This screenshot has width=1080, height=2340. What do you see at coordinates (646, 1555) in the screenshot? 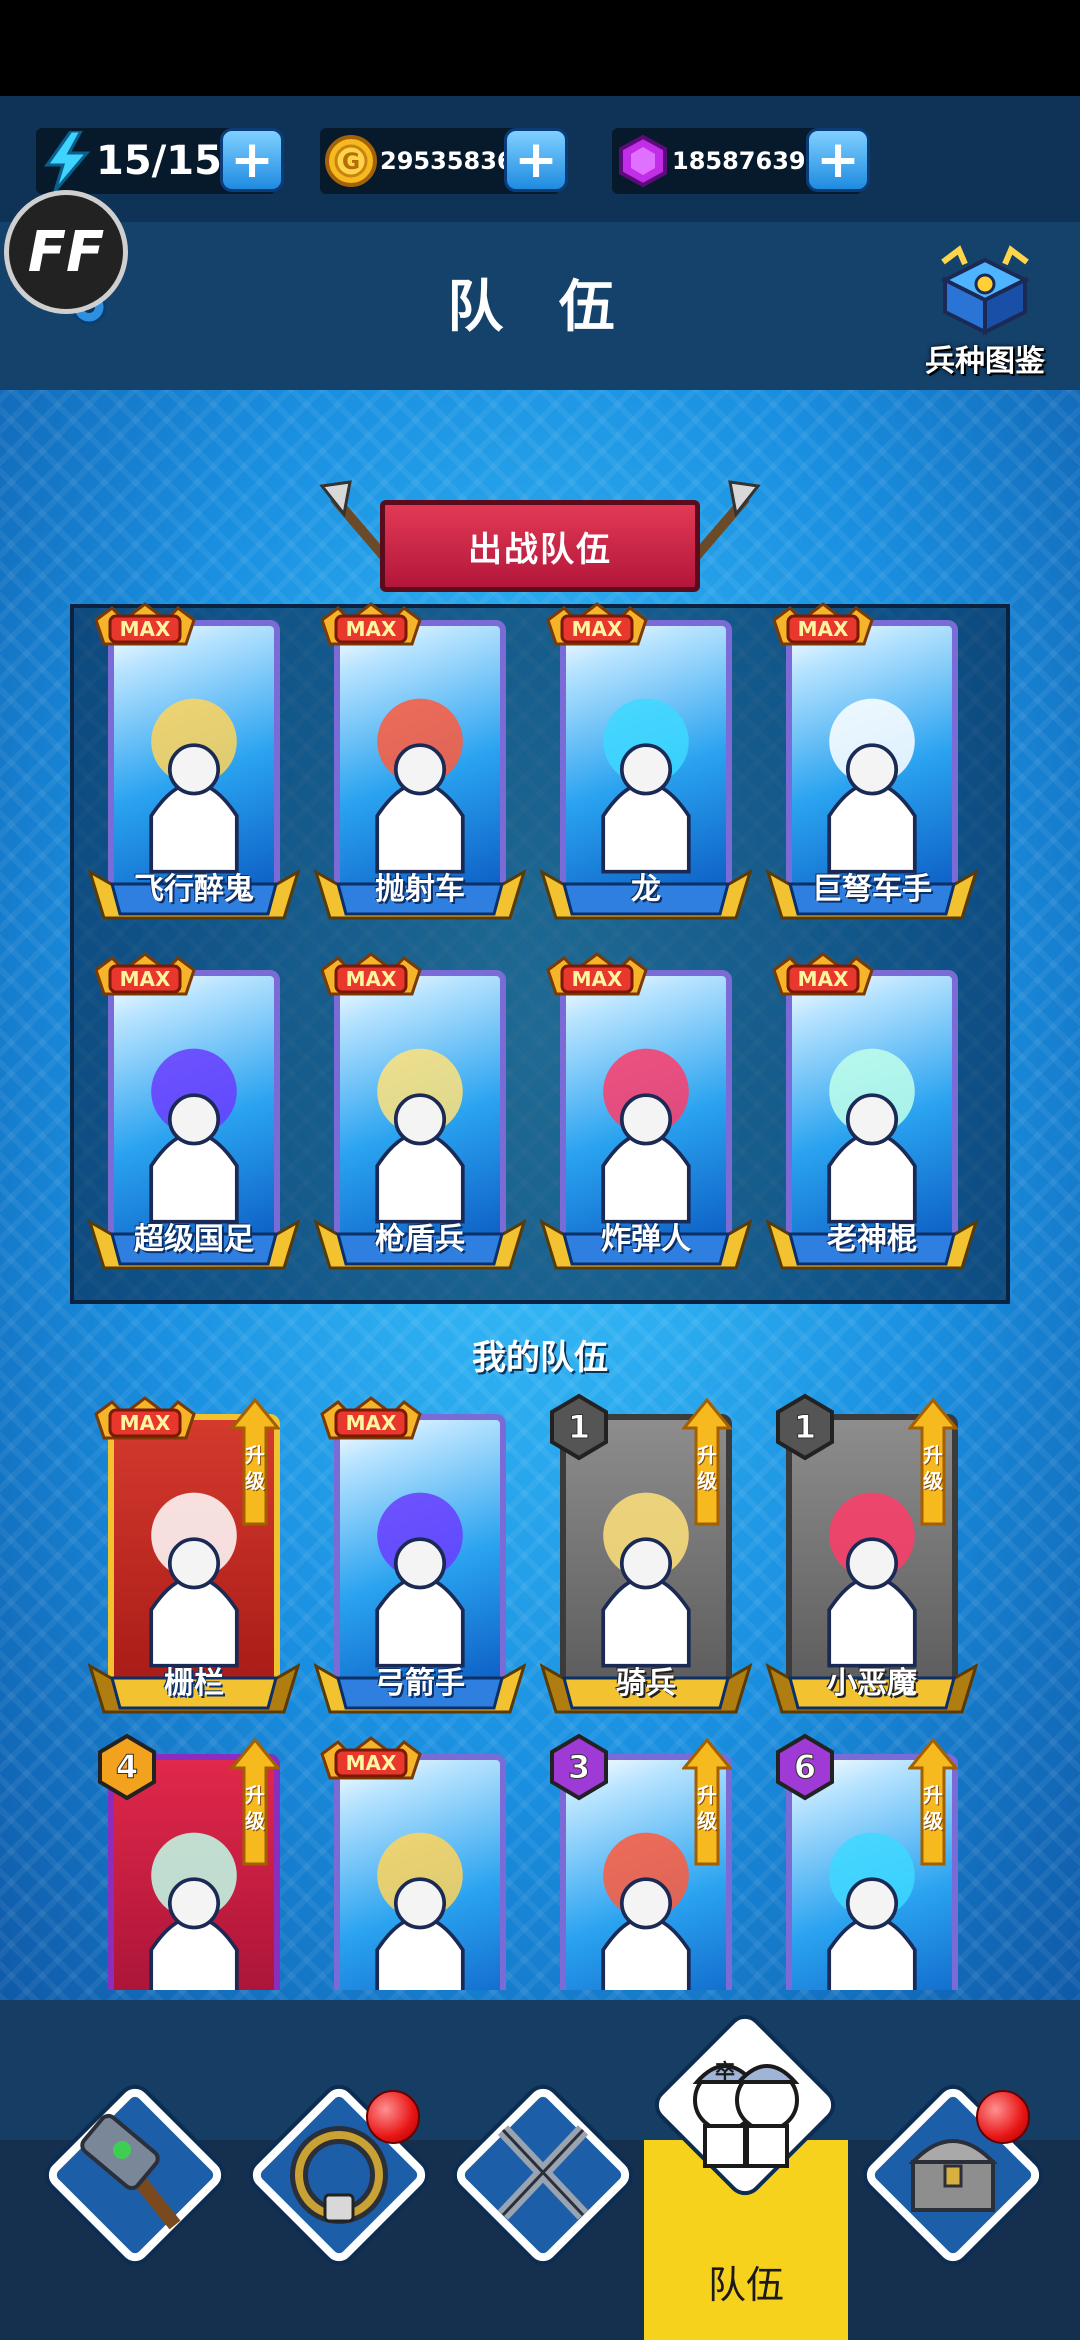
I see `unit-card: 1 升级骑兵` at bounding box center [646, 1555].